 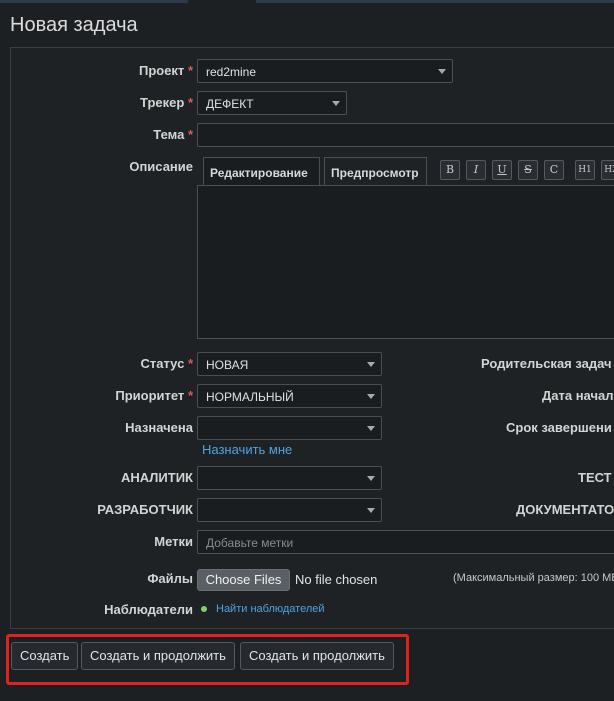 I want to click on developer-label: РАЗРАБОТЧИК, so click(x=145, y=509).